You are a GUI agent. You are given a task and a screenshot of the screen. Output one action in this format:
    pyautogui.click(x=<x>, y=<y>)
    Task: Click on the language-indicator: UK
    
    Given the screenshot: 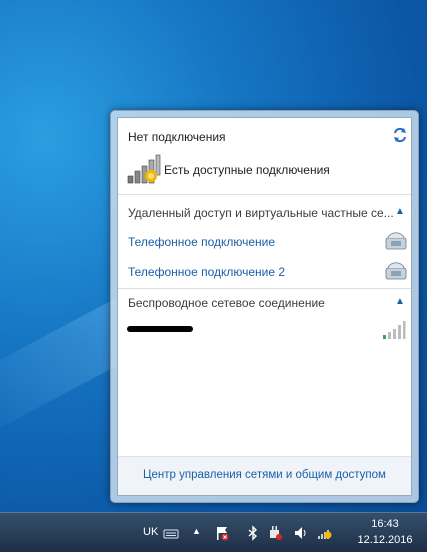 What is the action you would take?
    pyautogui.click(x=150, y=532)
    